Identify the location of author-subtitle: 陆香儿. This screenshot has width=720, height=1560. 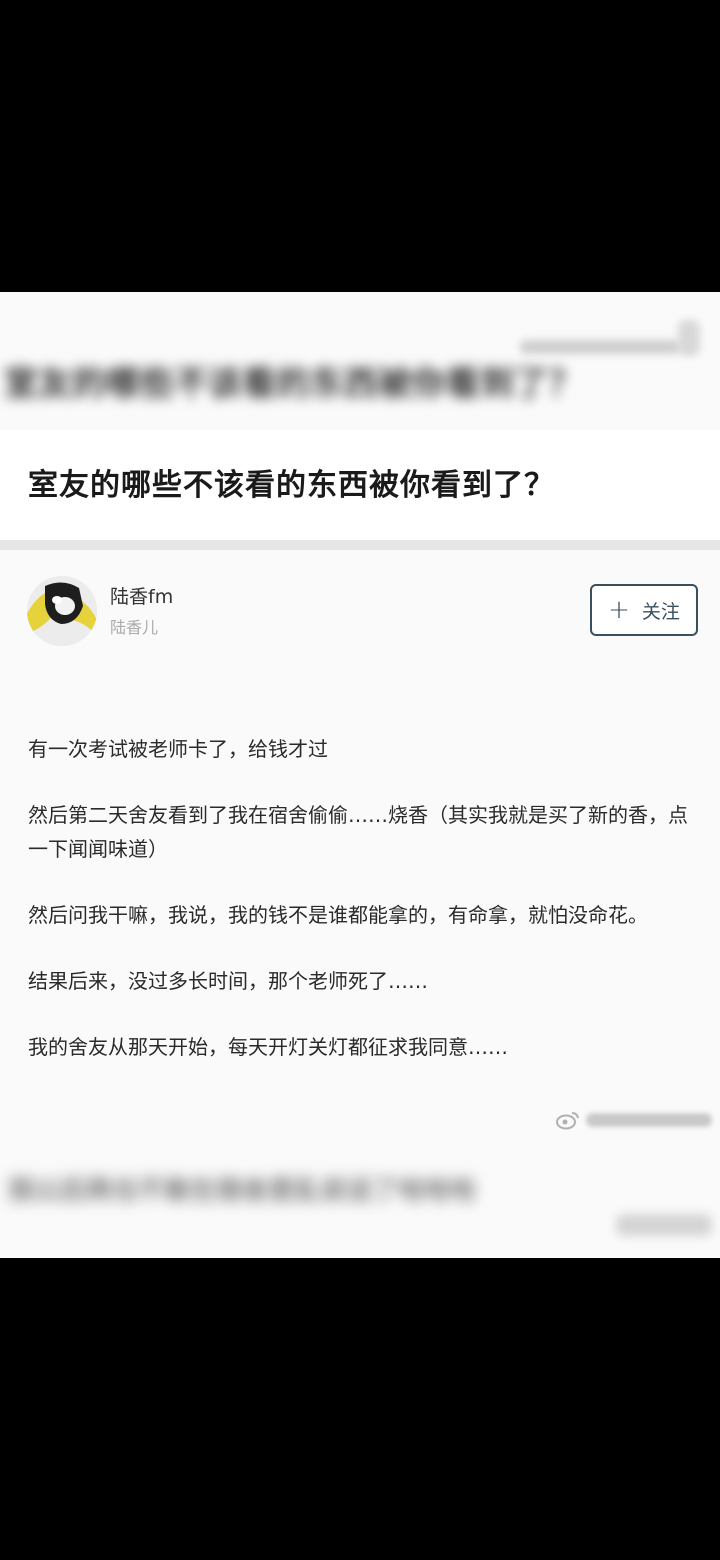
(134, 627).